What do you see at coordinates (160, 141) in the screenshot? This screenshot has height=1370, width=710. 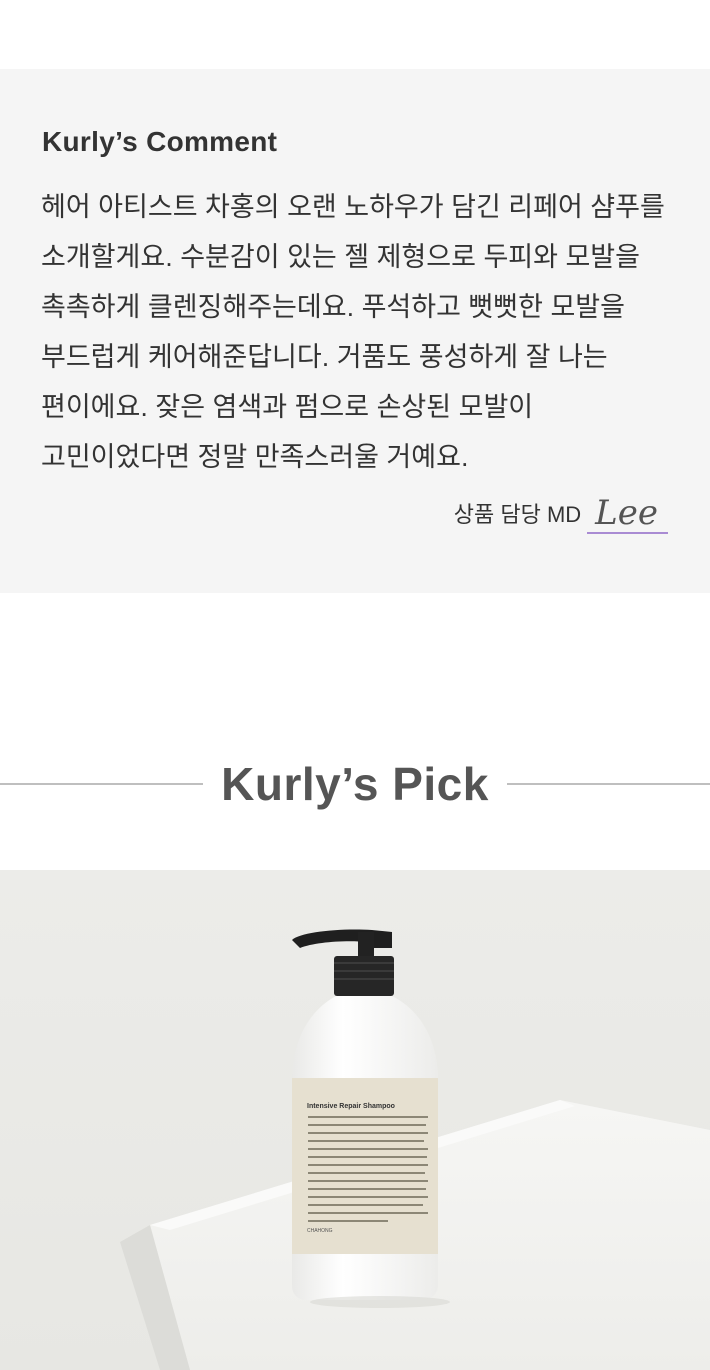 I see `comment-title: Kurly’s Comment` at bounding box center [160, 141].